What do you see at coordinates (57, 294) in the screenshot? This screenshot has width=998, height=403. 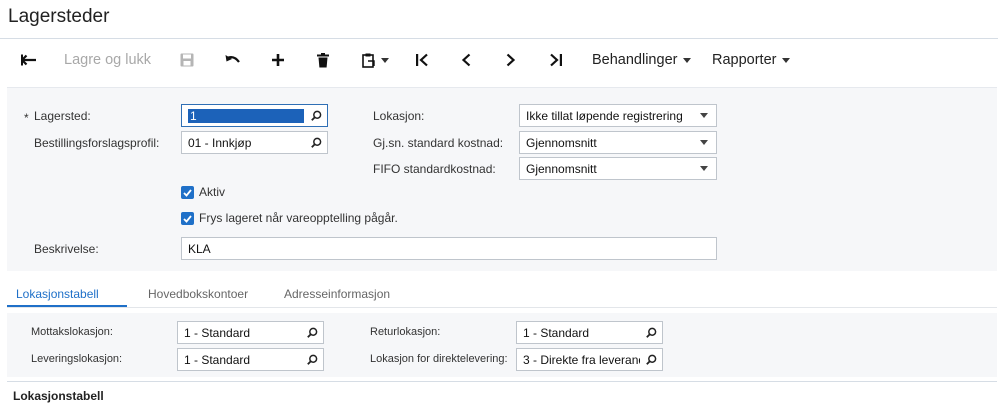 I see `tab-location-table: Lokasjonstabell` at bounding box center [57, 294].